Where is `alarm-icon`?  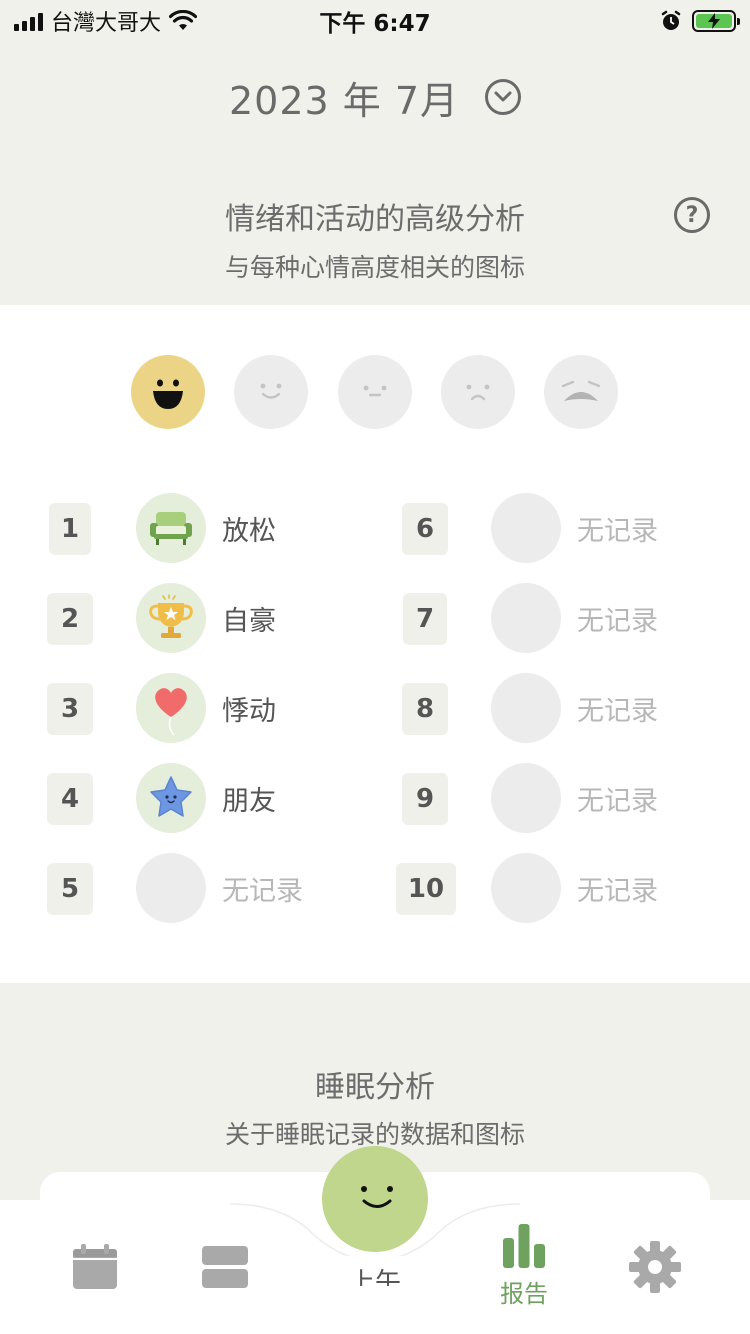 alarm-icon is located at coordinates (671, 20).